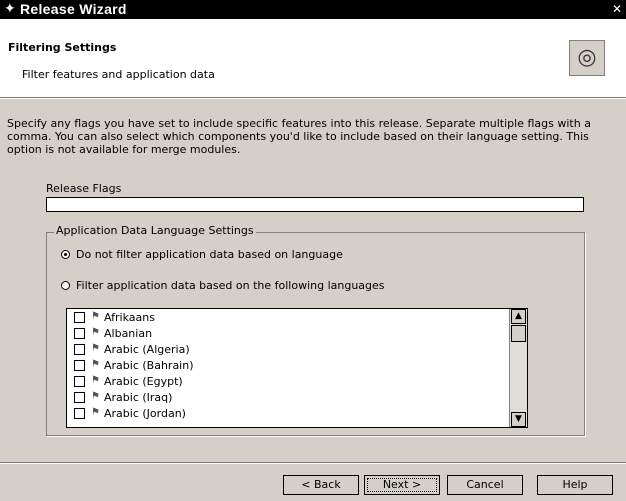 Image resolution: width=626 pixels, height=501 pixels. I want to click on language-list-scrollbar: ▲ ▼, so click(518, 368).